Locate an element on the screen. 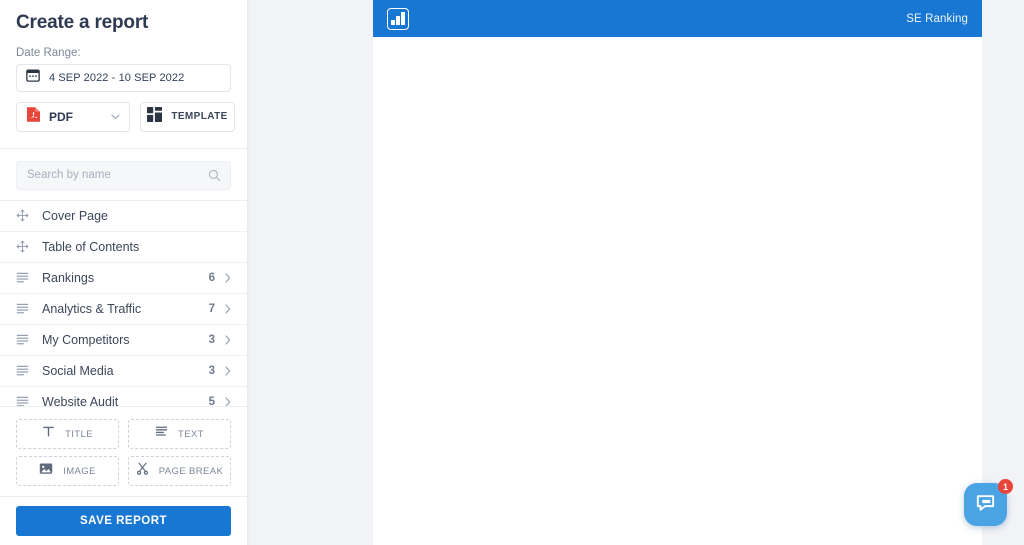 This screenshot has height=545, width=1024. insert-image-label: IMAGE is located at coordinates (79, 471).